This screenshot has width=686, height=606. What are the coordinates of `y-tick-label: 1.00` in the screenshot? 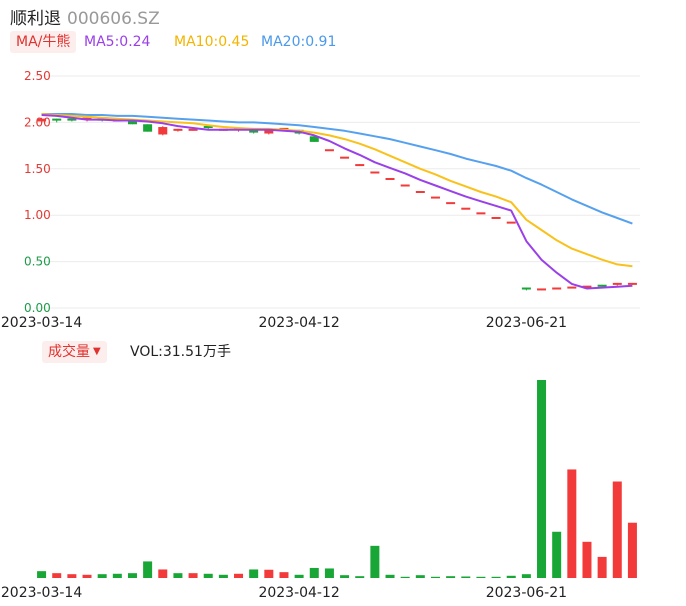 It's located at (37, 215).